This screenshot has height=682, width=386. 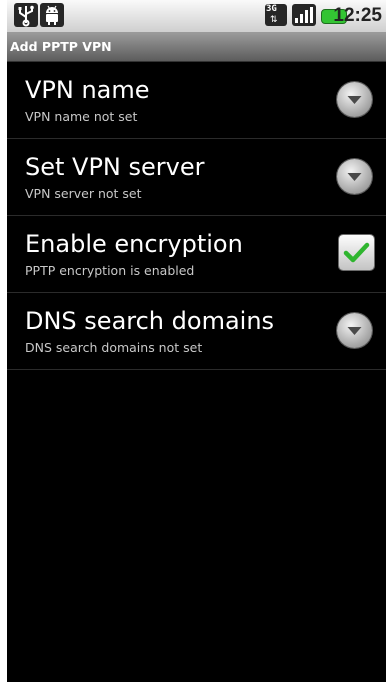 What do you see at coordinates (134, 244) in the screenshot?
I see `pref-title: Enable encryption` at bounding box center [134, 244].